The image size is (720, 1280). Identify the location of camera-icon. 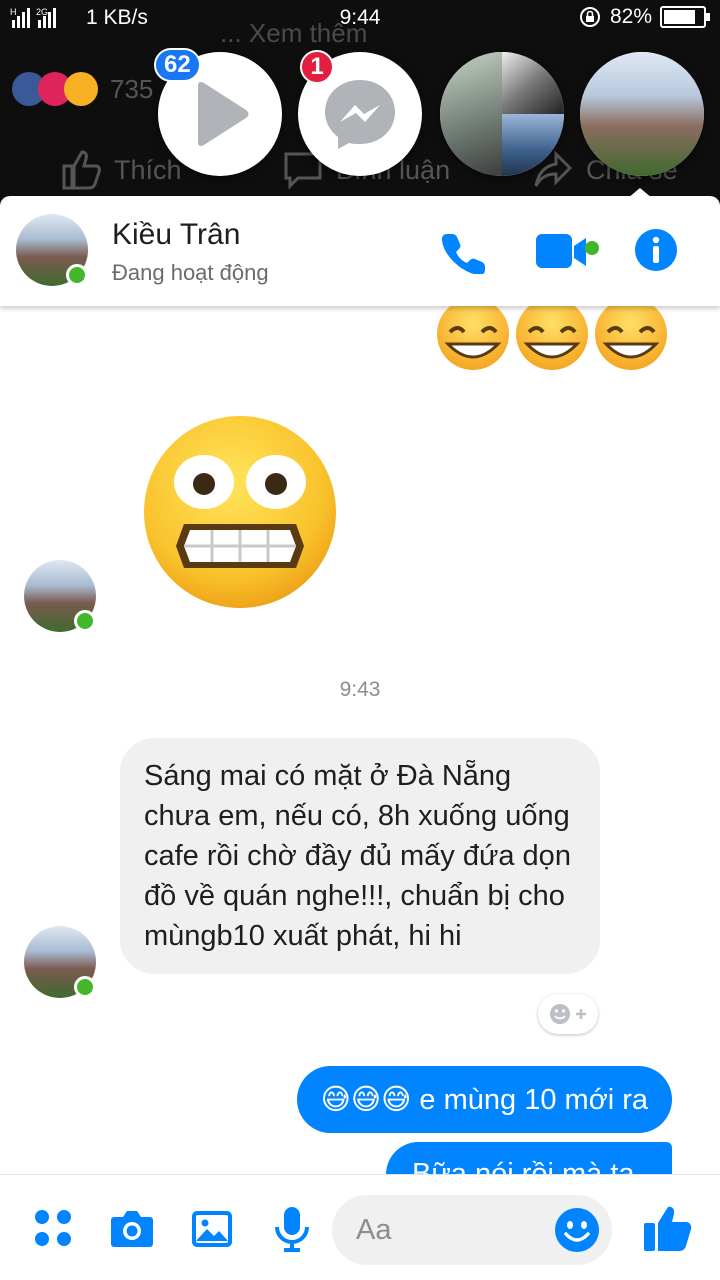
(132, 1229).